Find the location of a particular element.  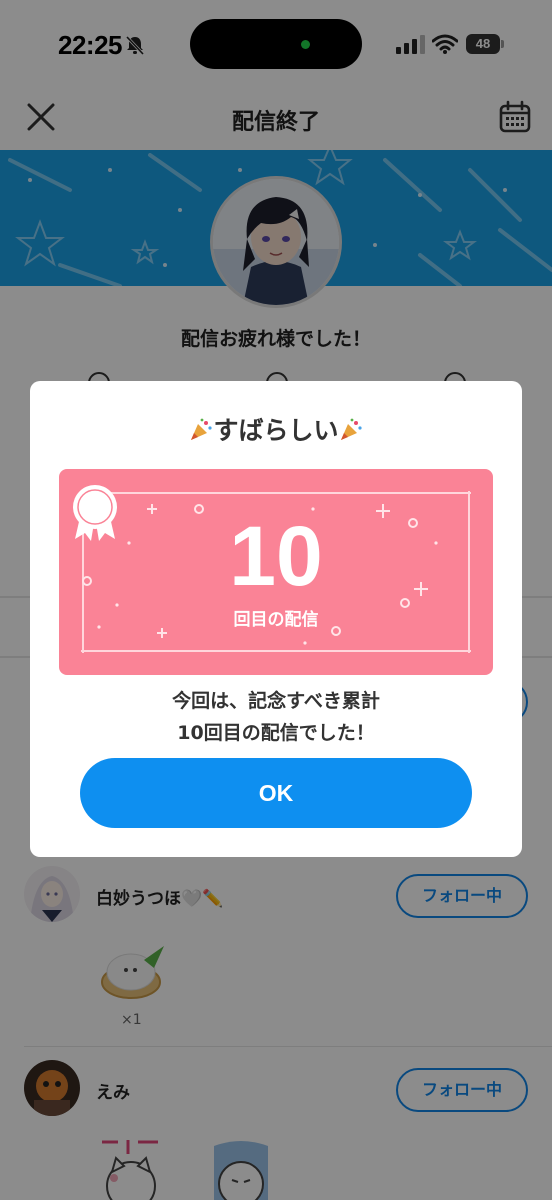

milestone-number: 10 is located at coordinates (276, 556).